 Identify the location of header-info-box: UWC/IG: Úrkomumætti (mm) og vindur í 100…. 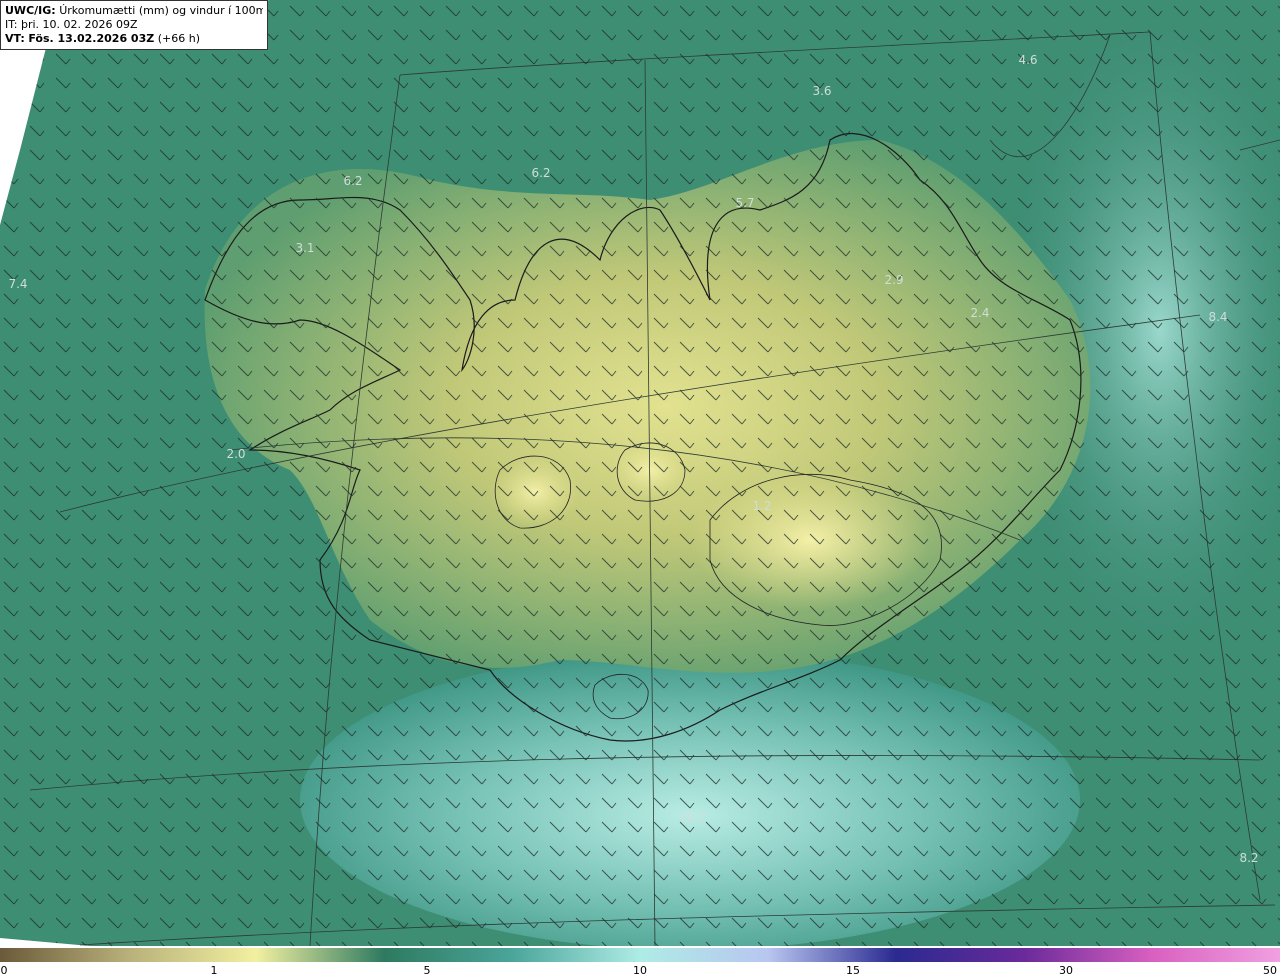
(134, 25).